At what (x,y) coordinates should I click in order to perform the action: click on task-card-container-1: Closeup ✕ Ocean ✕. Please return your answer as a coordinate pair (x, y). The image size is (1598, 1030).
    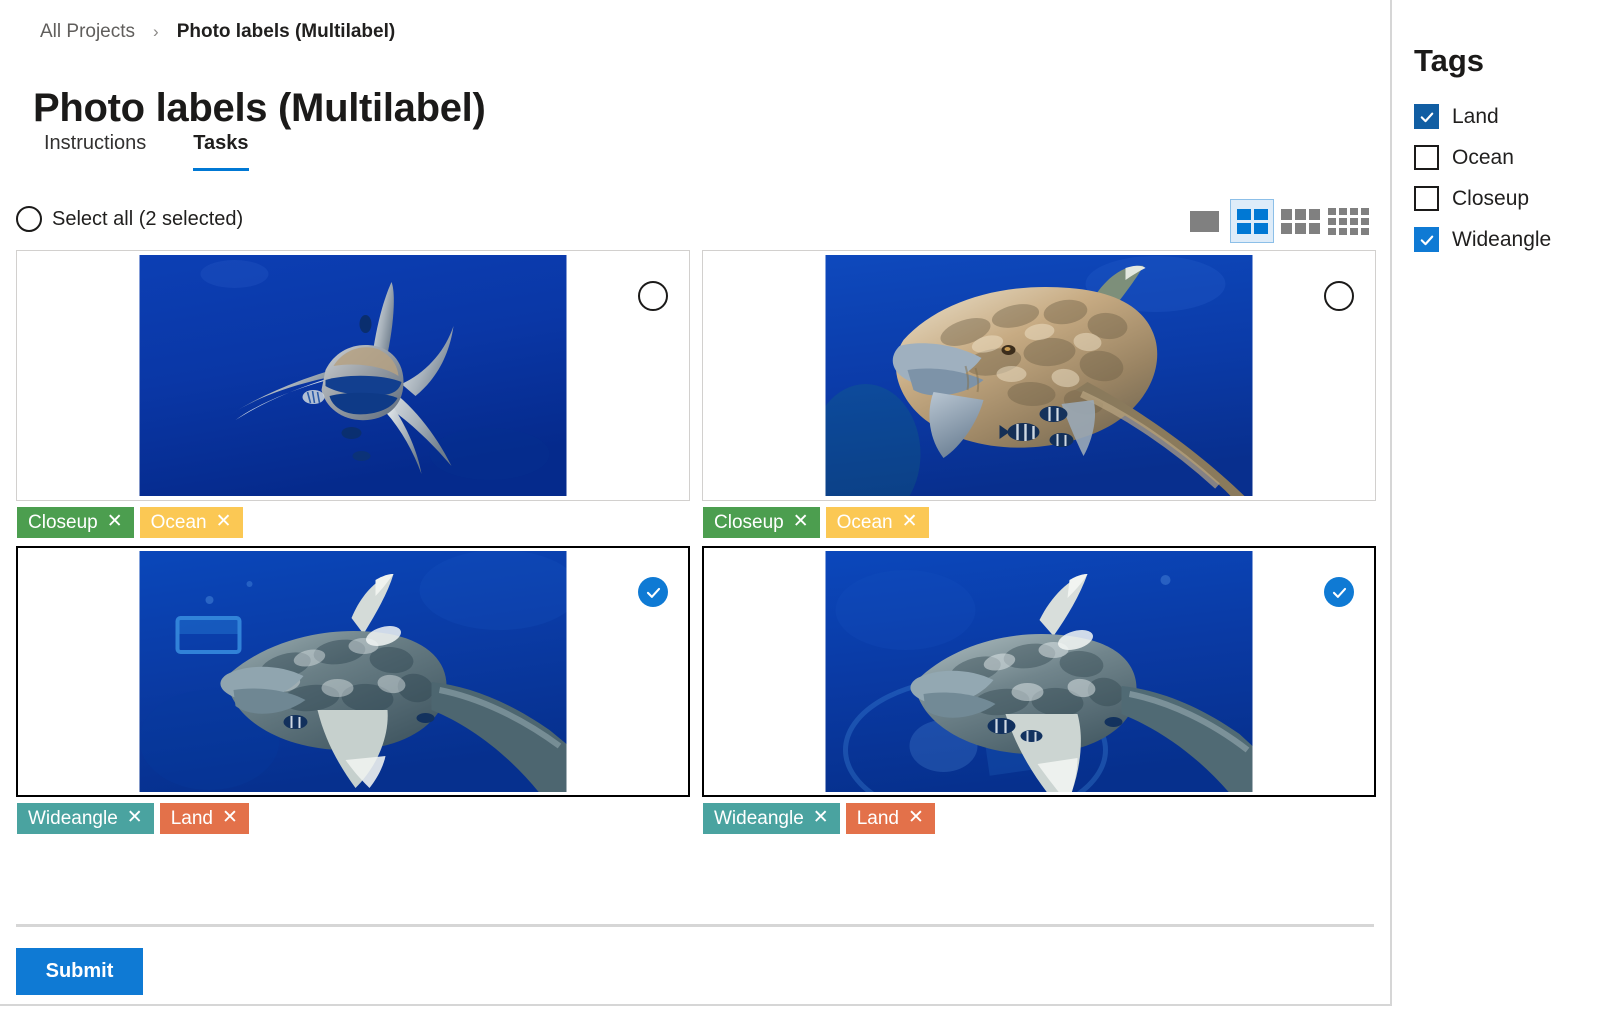
    Looking at the image, I should click on (353, 394).